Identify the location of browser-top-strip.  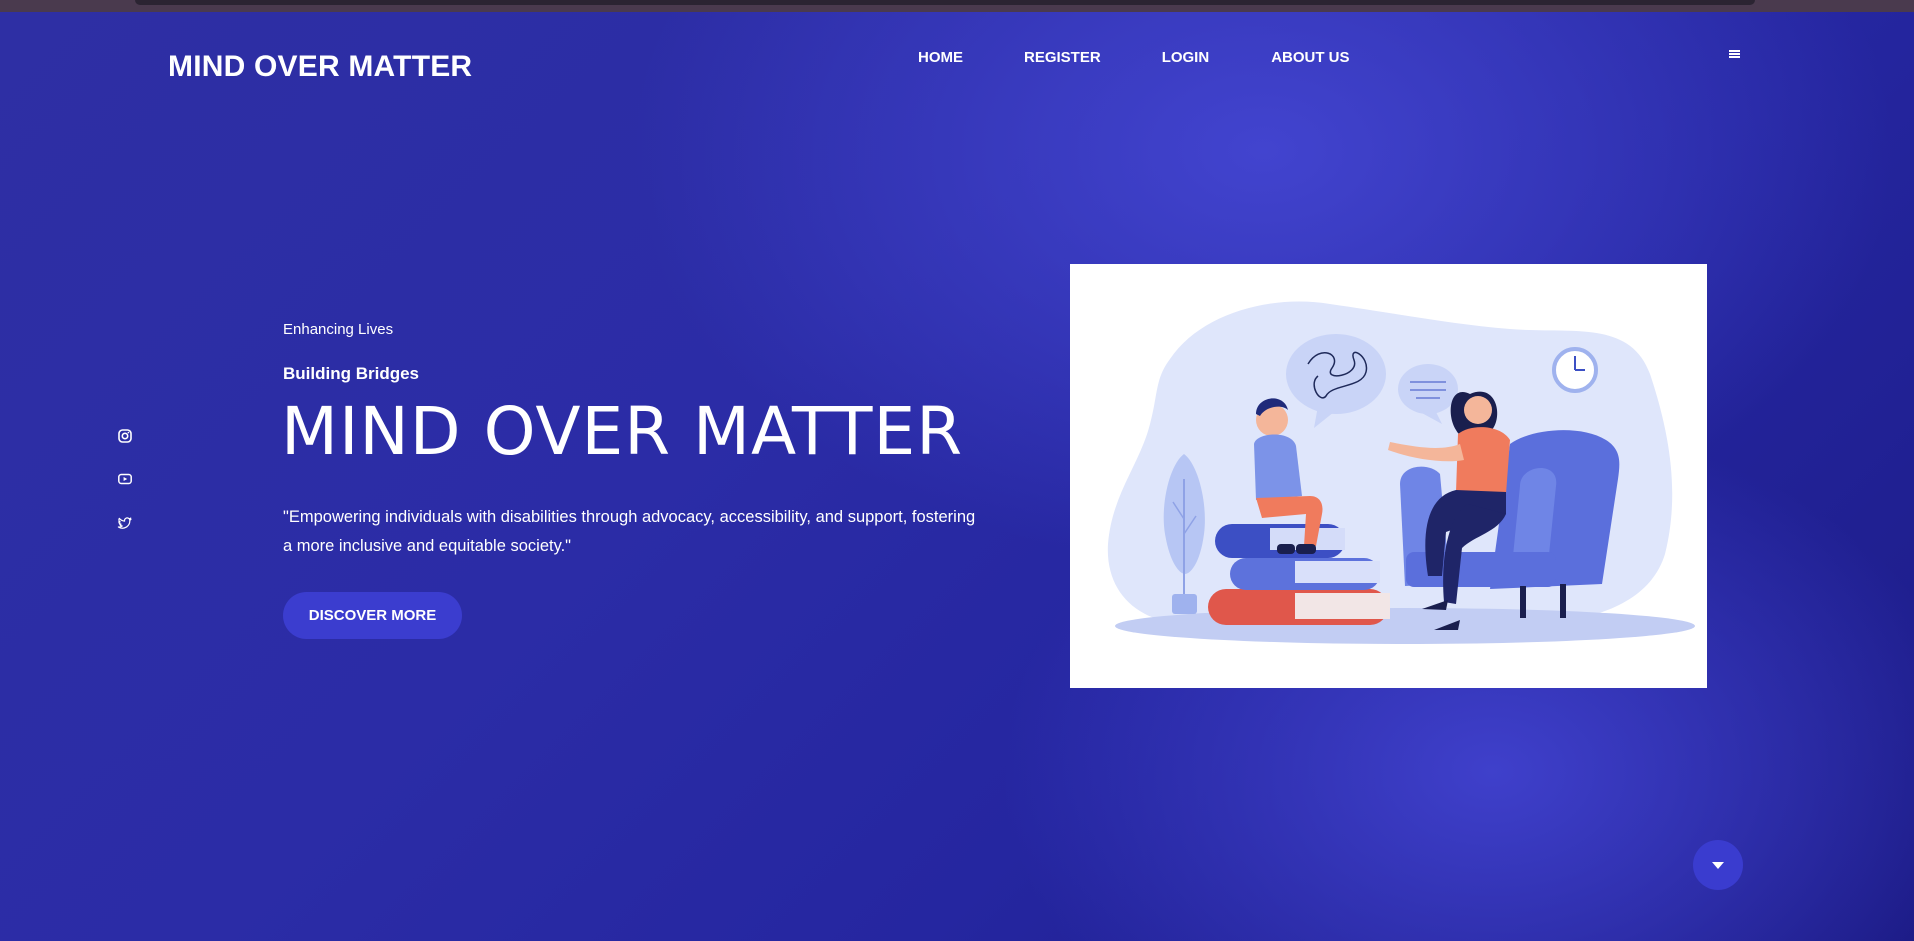
(945, 2).